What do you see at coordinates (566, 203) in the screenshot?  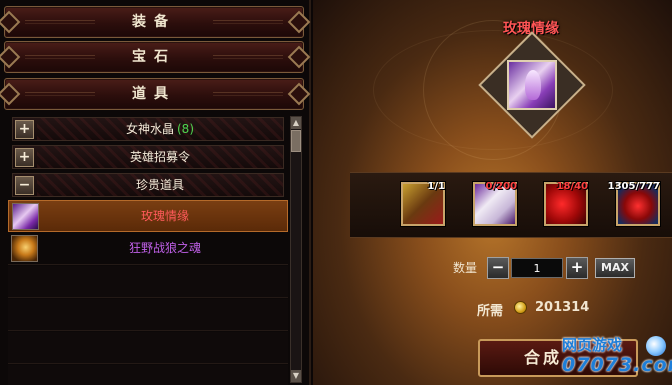 I see `red-petals-icon: 18/40` at bounding box center [566, 203].